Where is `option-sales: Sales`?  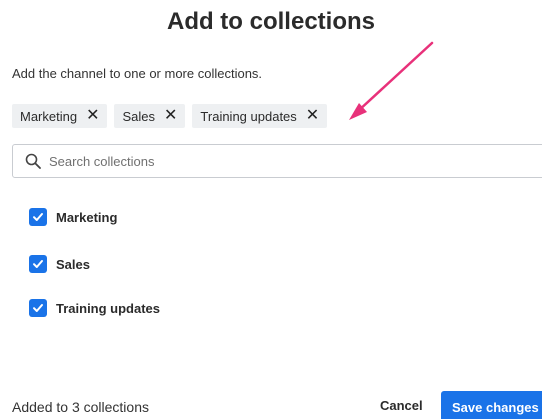 option-sales: Sales is located at coordinates (59, 264).